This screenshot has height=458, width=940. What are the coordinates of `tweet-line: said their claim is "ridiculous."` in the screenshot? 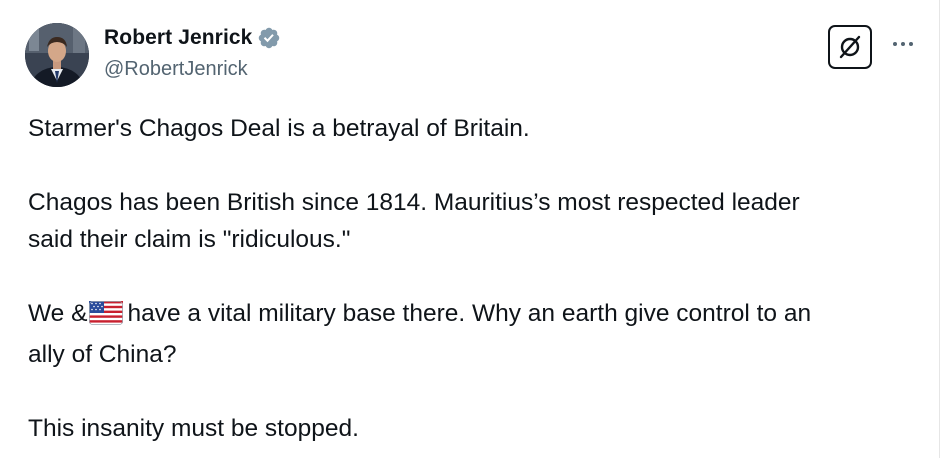 It's located at (189, 239).